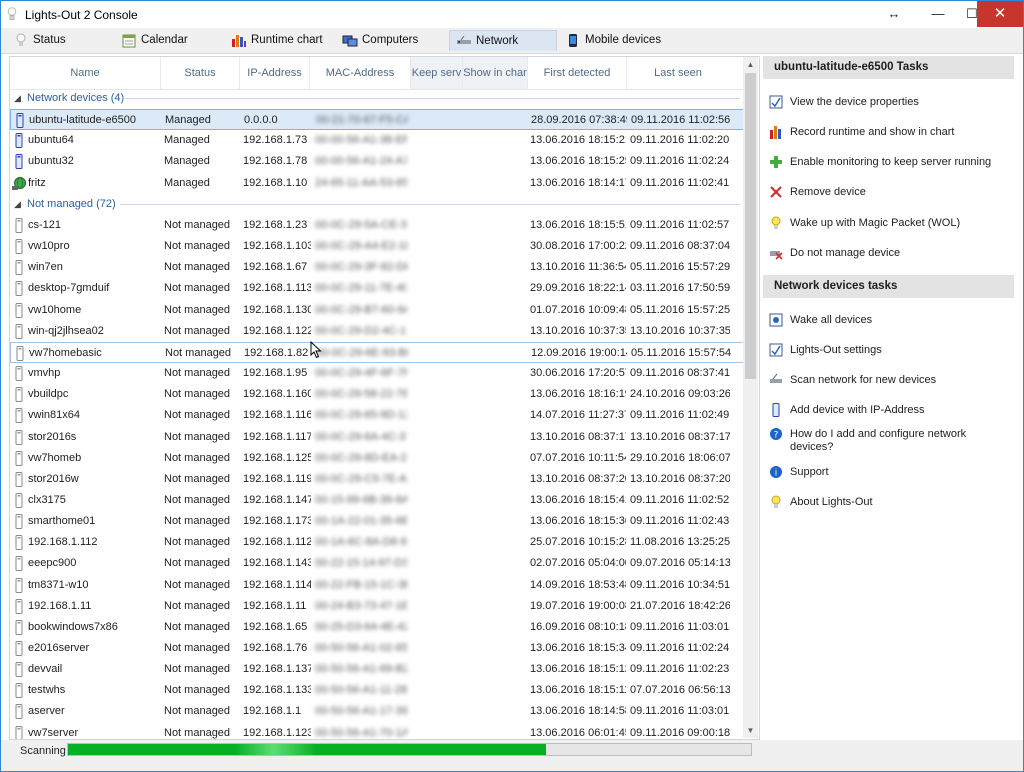 Image resolution: width=1024 pixels, height=772 pixels. I want to click on task-label: Wake all devices, so click(831, 320).